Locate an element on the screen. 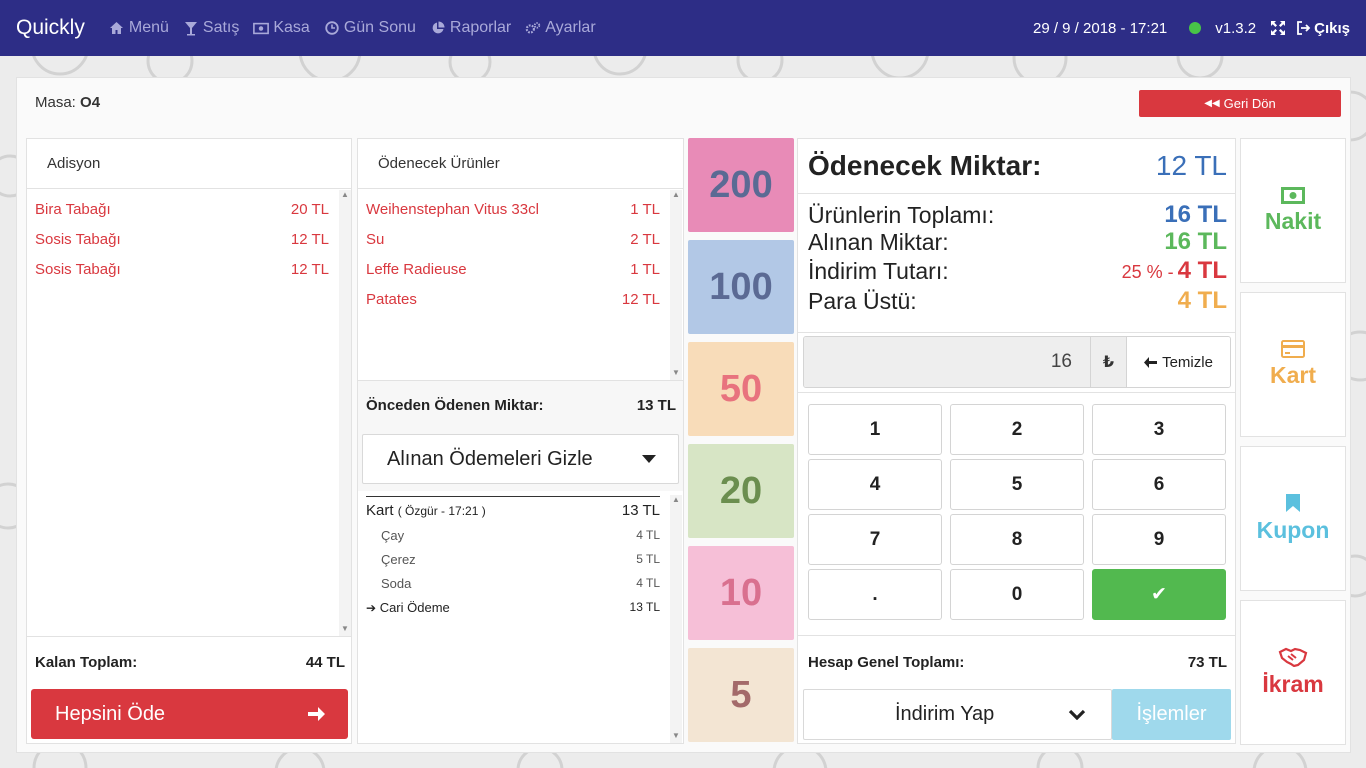  adisyon-title: Adisyon is located at coordinates (189, 164).